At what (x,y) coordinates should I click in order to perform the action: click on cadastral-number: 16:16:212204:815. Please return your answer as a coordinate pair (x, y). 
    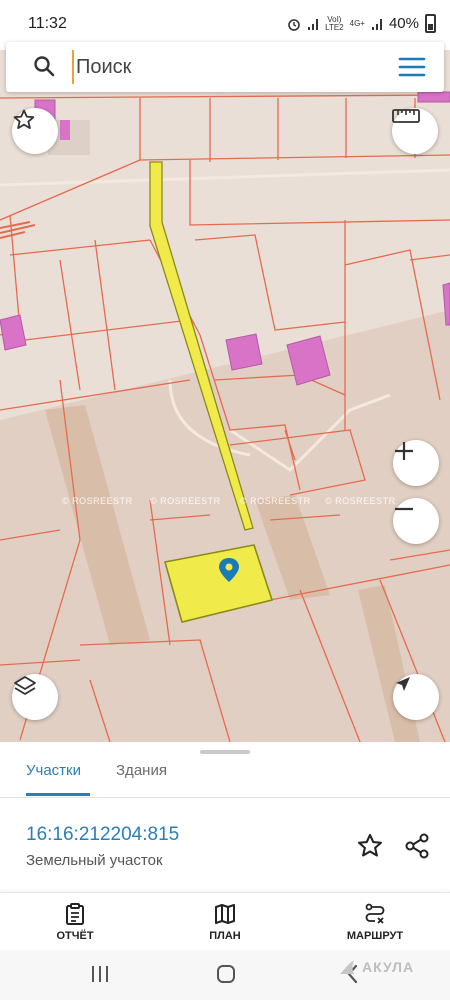
    Looking at the image, I should click on (102, 835).